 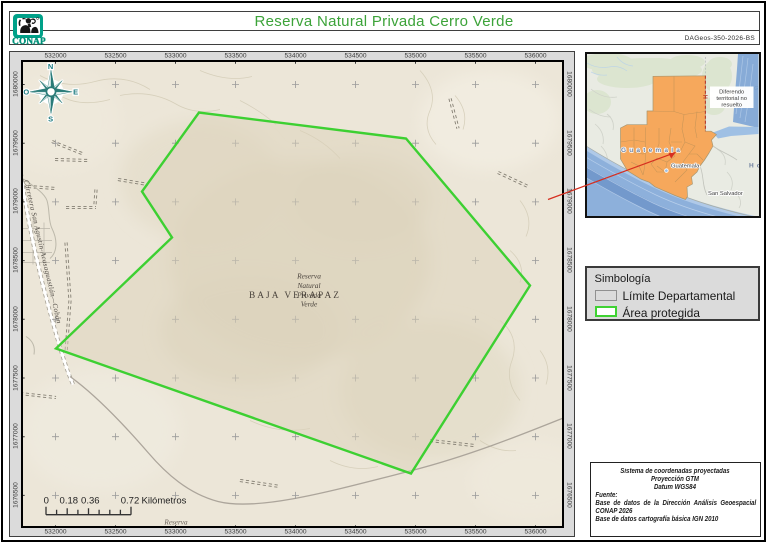 What do you see at coordinates (731, 92) in the screenshot?
I see `svg-text: Diferendo` at bounding box center [731, 92].